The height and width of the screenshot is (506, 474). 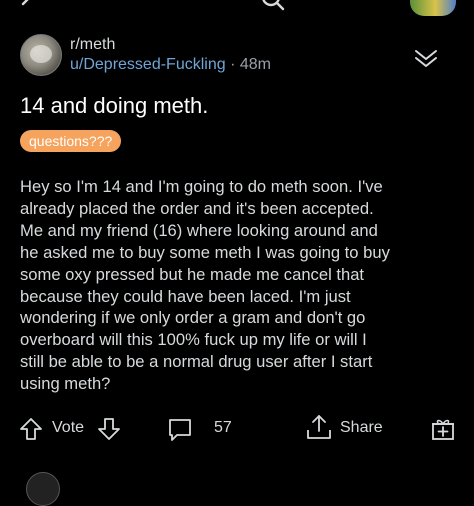 What do you see at coordinates (273, 6) in the screenshot?
I see `search-icon` at bounding box center [273, 6].